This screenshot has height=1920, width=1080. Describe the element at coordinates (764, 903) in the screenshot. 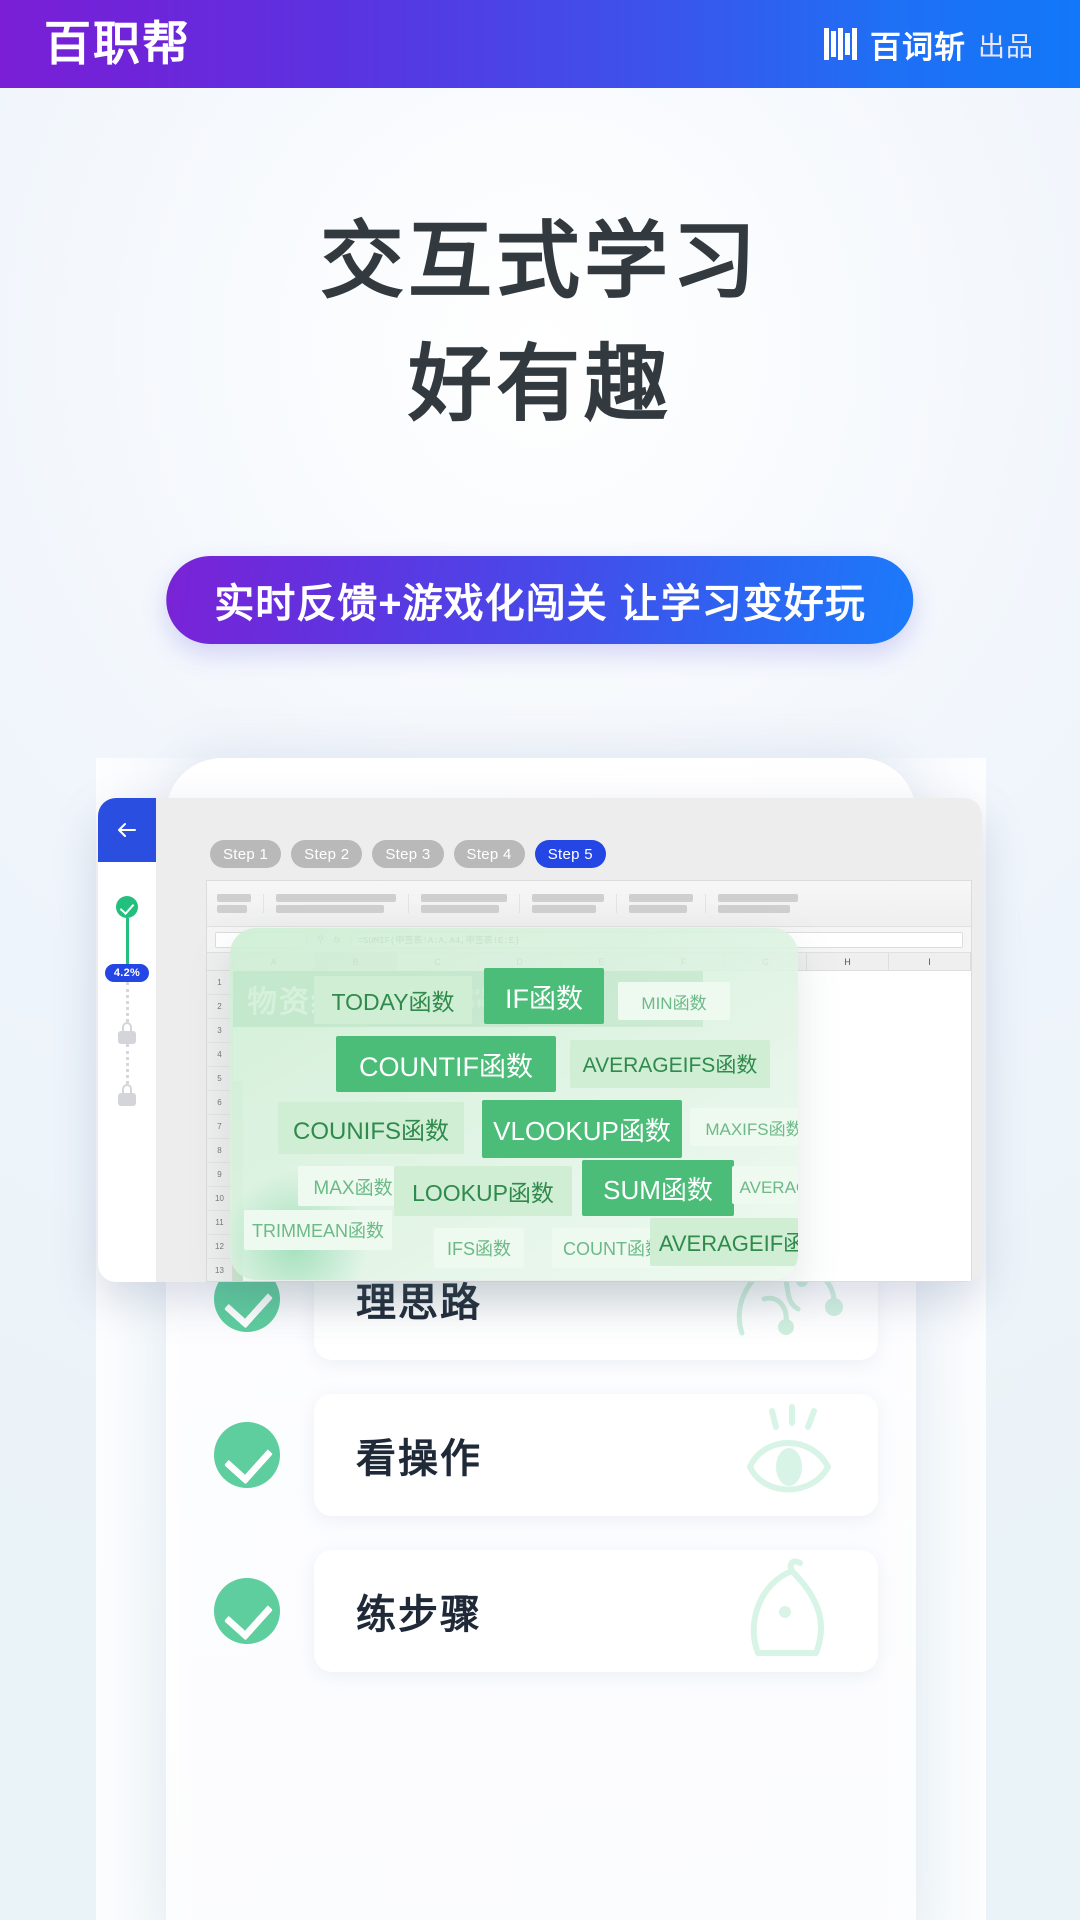

I see `ribbon-group-editing` at that location.